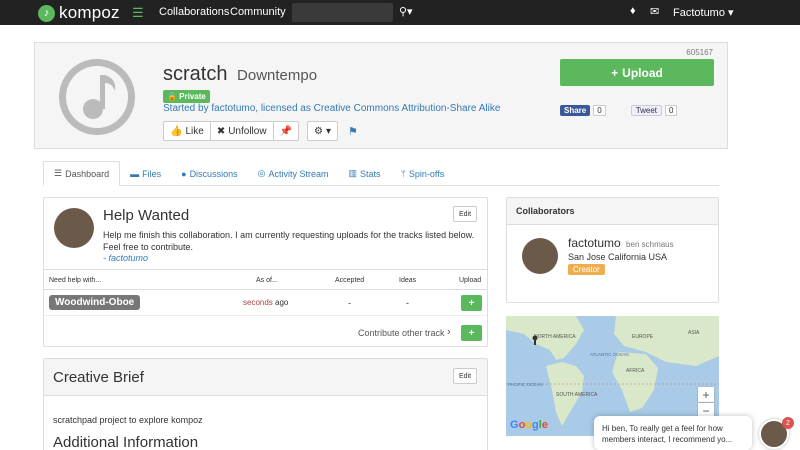 This screenshot has width=800, height=450. Describe the element at coordinates (594, 243) in the screenshot. I see `collaborator-username: factotumo` at that location.